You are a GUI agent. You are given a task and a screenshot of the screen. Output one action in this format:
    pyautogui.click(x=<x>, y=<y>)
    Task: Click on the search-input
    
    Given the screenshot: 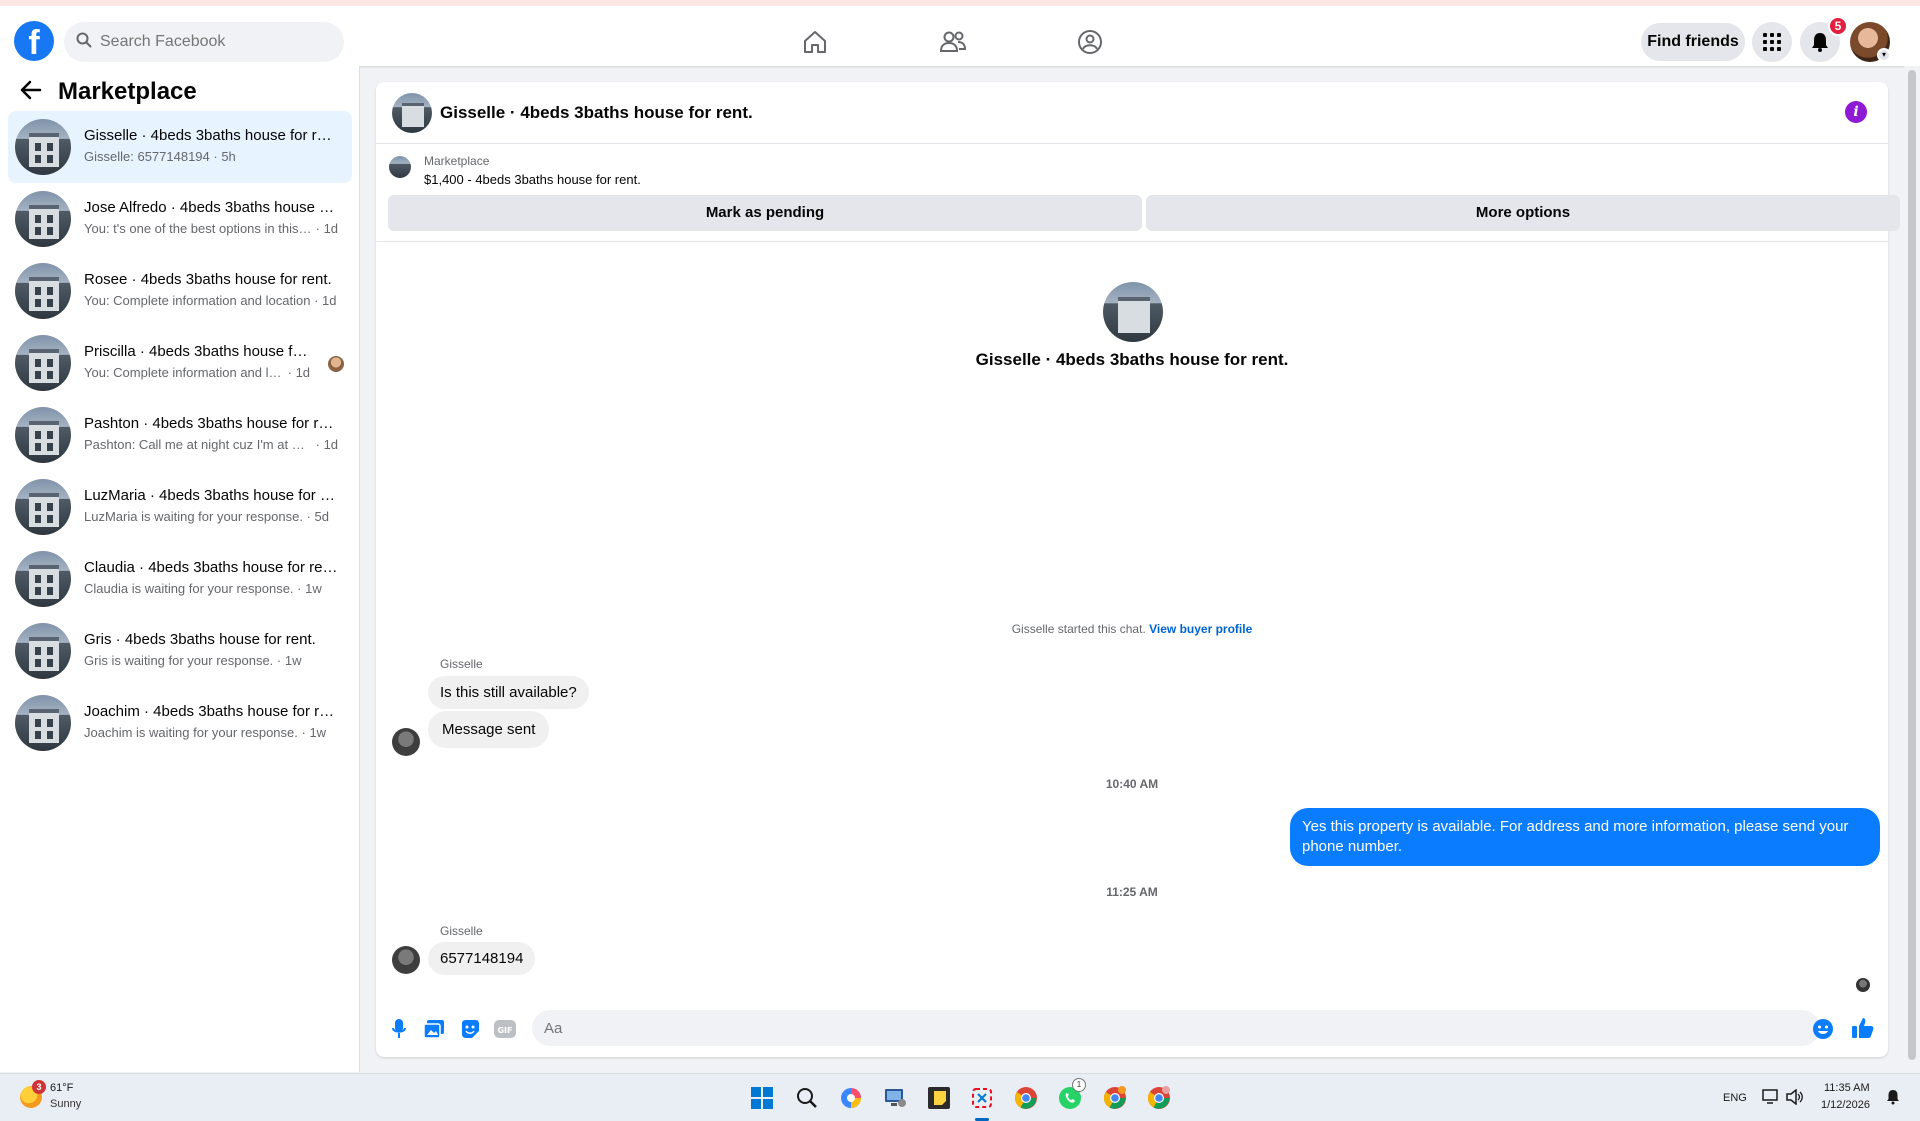 What is the action you would take?
    pyautogui.click(x=210, y=42)
    